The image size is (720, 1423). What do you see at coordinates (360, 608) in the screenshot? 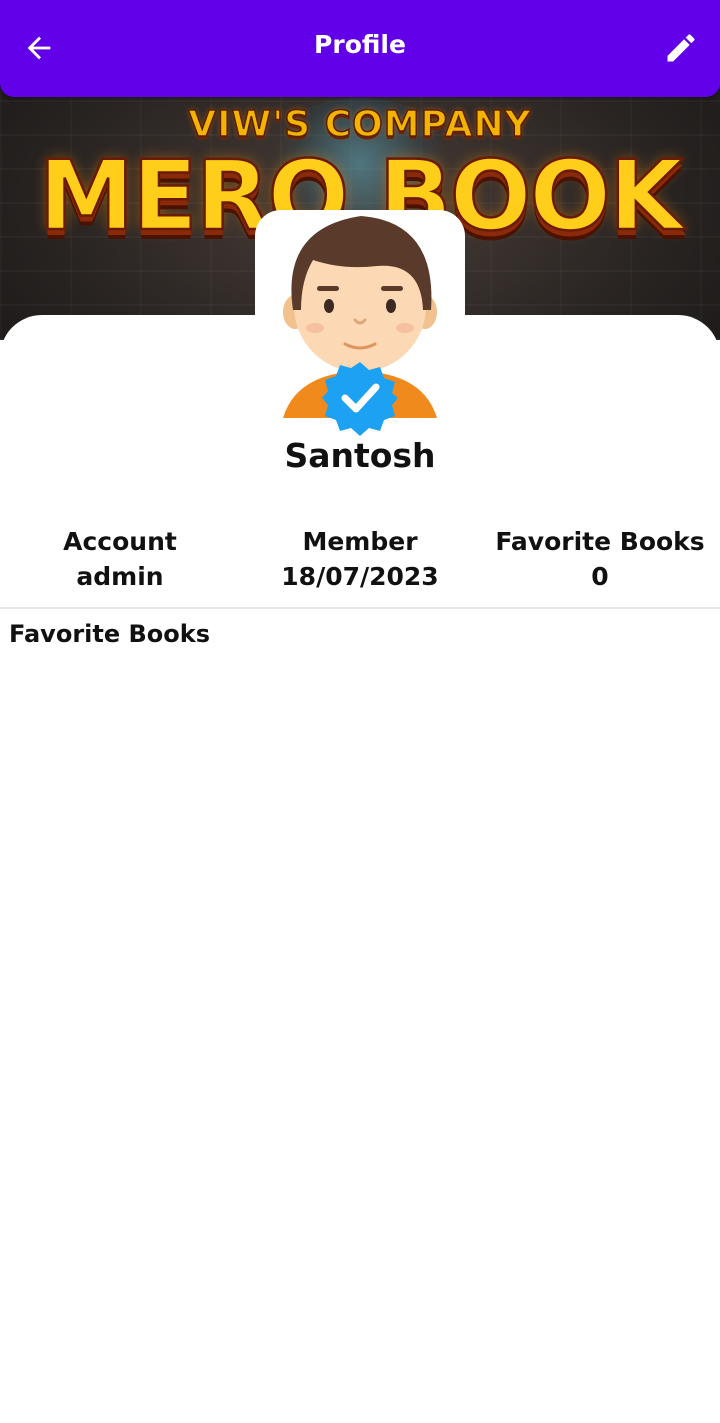
I see `divider` at bounding box center [360, 608].